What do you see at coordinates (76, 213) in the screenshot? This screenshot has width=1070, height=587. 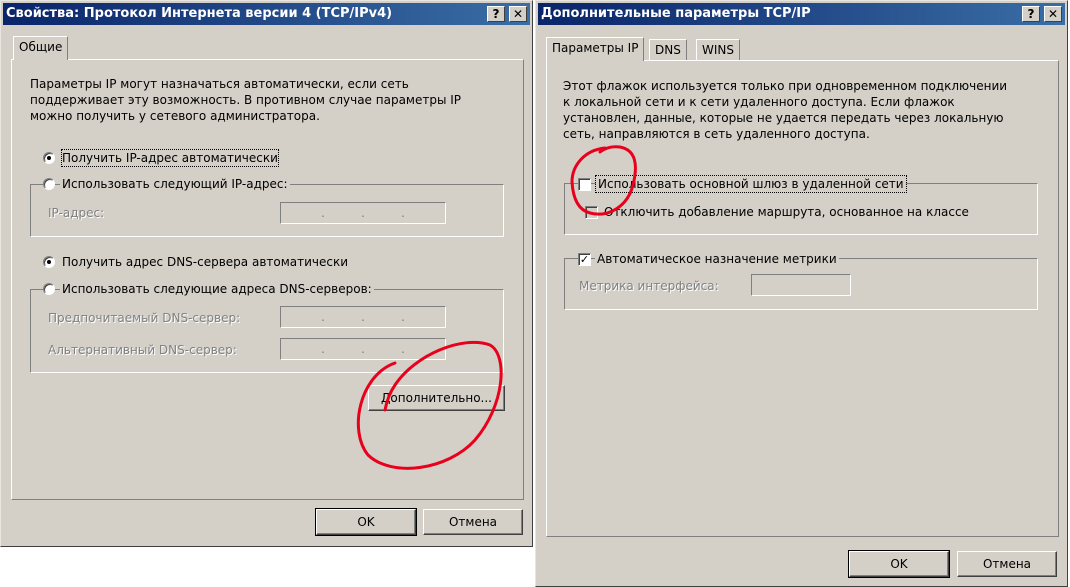 I see `ip-address-label: IP-адрес:` at bounding box center [76, 213].